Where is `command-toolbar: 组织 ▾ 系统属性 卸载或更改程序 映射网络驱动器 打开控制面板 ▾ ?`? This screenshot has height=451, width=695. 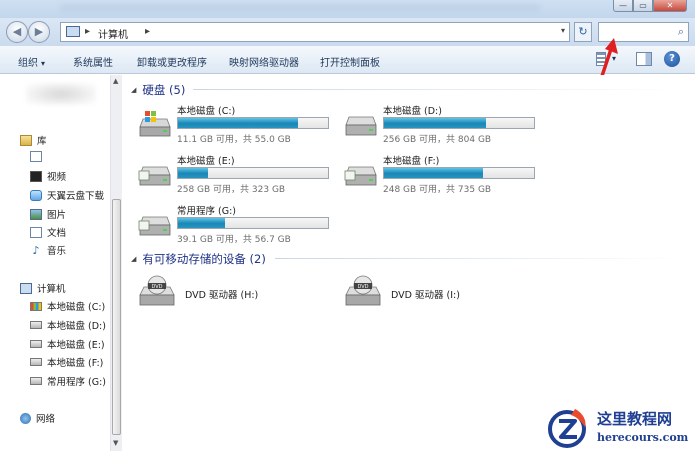
command-toolbar: 组织 ▾ 系统属性 卸载或更改程序 映射网络驱动器 打开控制面板 ▾ ? is located at coordinates (347, 60).